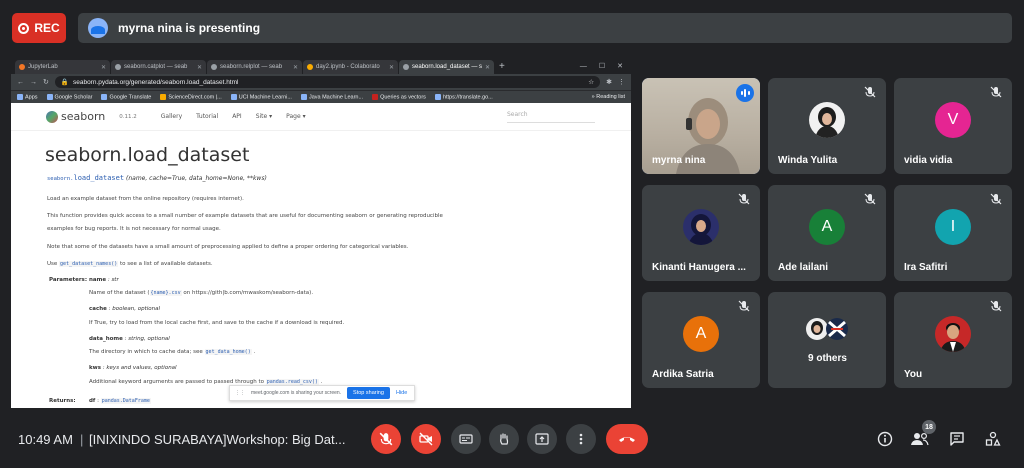 Image resolution: width=1024 pixels, height=468 pixels. I want to click on browser-tab: seaborn.relplot — seab ✕, so click(254, 67).